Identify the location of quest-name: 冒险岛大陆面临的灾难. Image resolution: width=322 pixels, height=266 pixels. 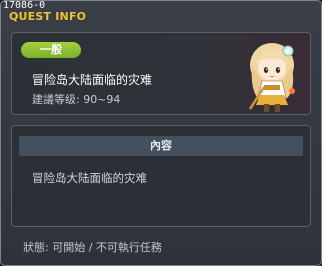
(92, 80).